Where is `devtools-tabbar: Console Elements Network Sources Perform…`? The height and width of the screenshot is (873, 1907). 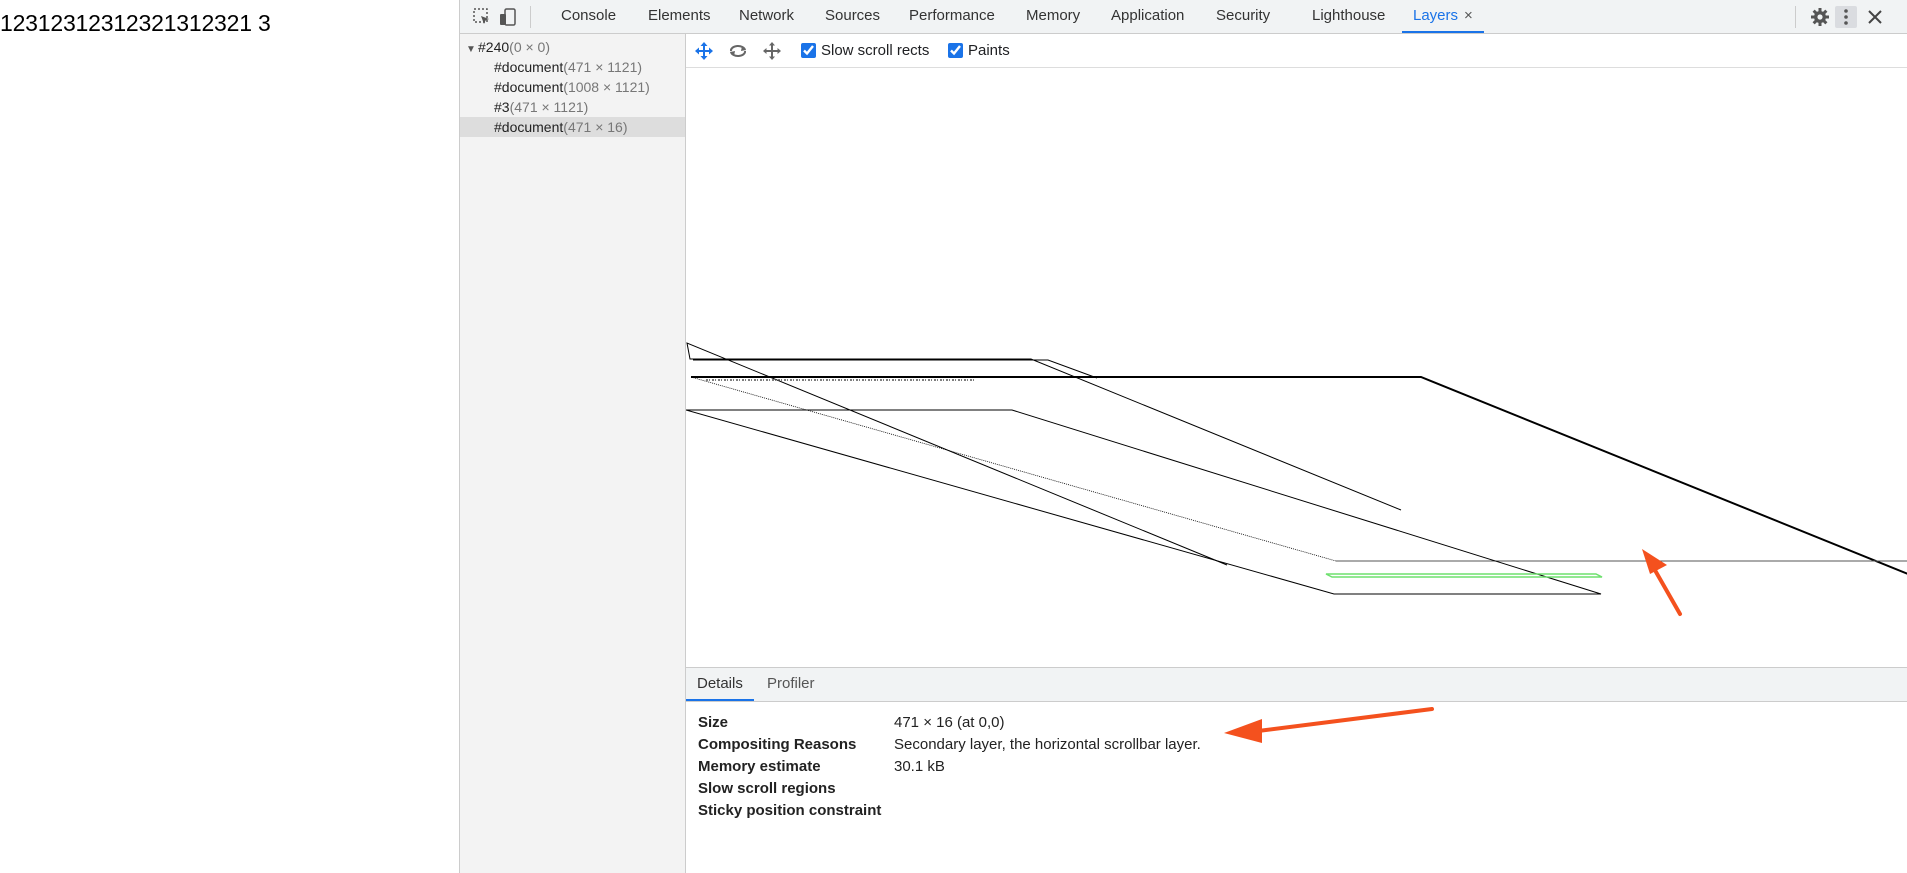 devtools-tabbar: Console Elements Network Sources Perform… is located at coordinates (1183, 17).